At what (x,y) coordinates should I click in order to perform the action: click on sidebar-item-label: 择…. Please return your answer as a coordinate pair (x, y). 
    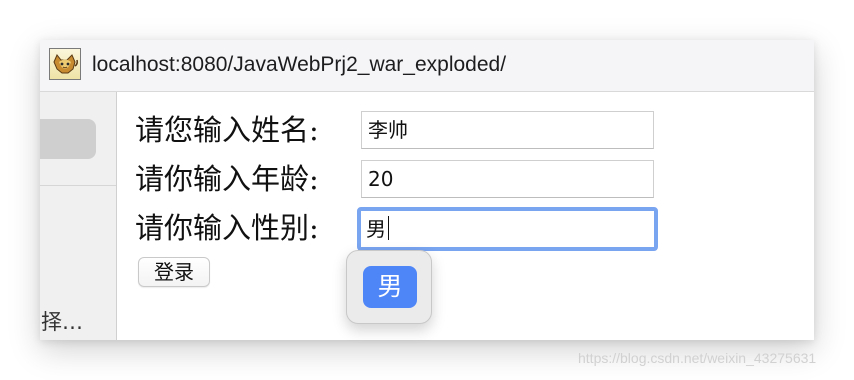
    Looking at the image, I should click on (62, 321).